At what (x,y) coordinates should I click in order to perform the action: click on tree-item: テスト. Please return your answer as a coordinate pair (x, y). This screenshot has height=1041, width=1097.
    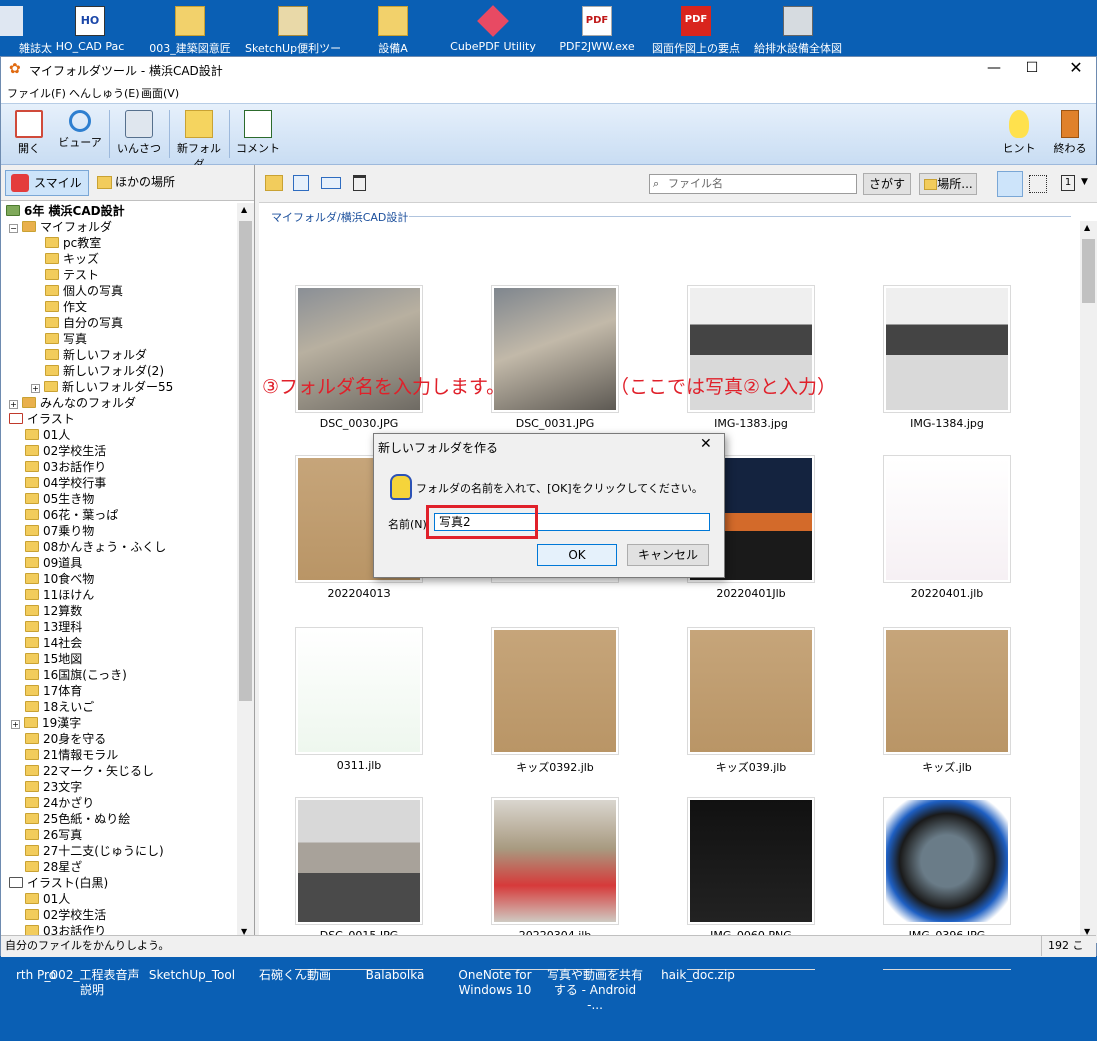
    Looking at the image, I should click on (119, 275).